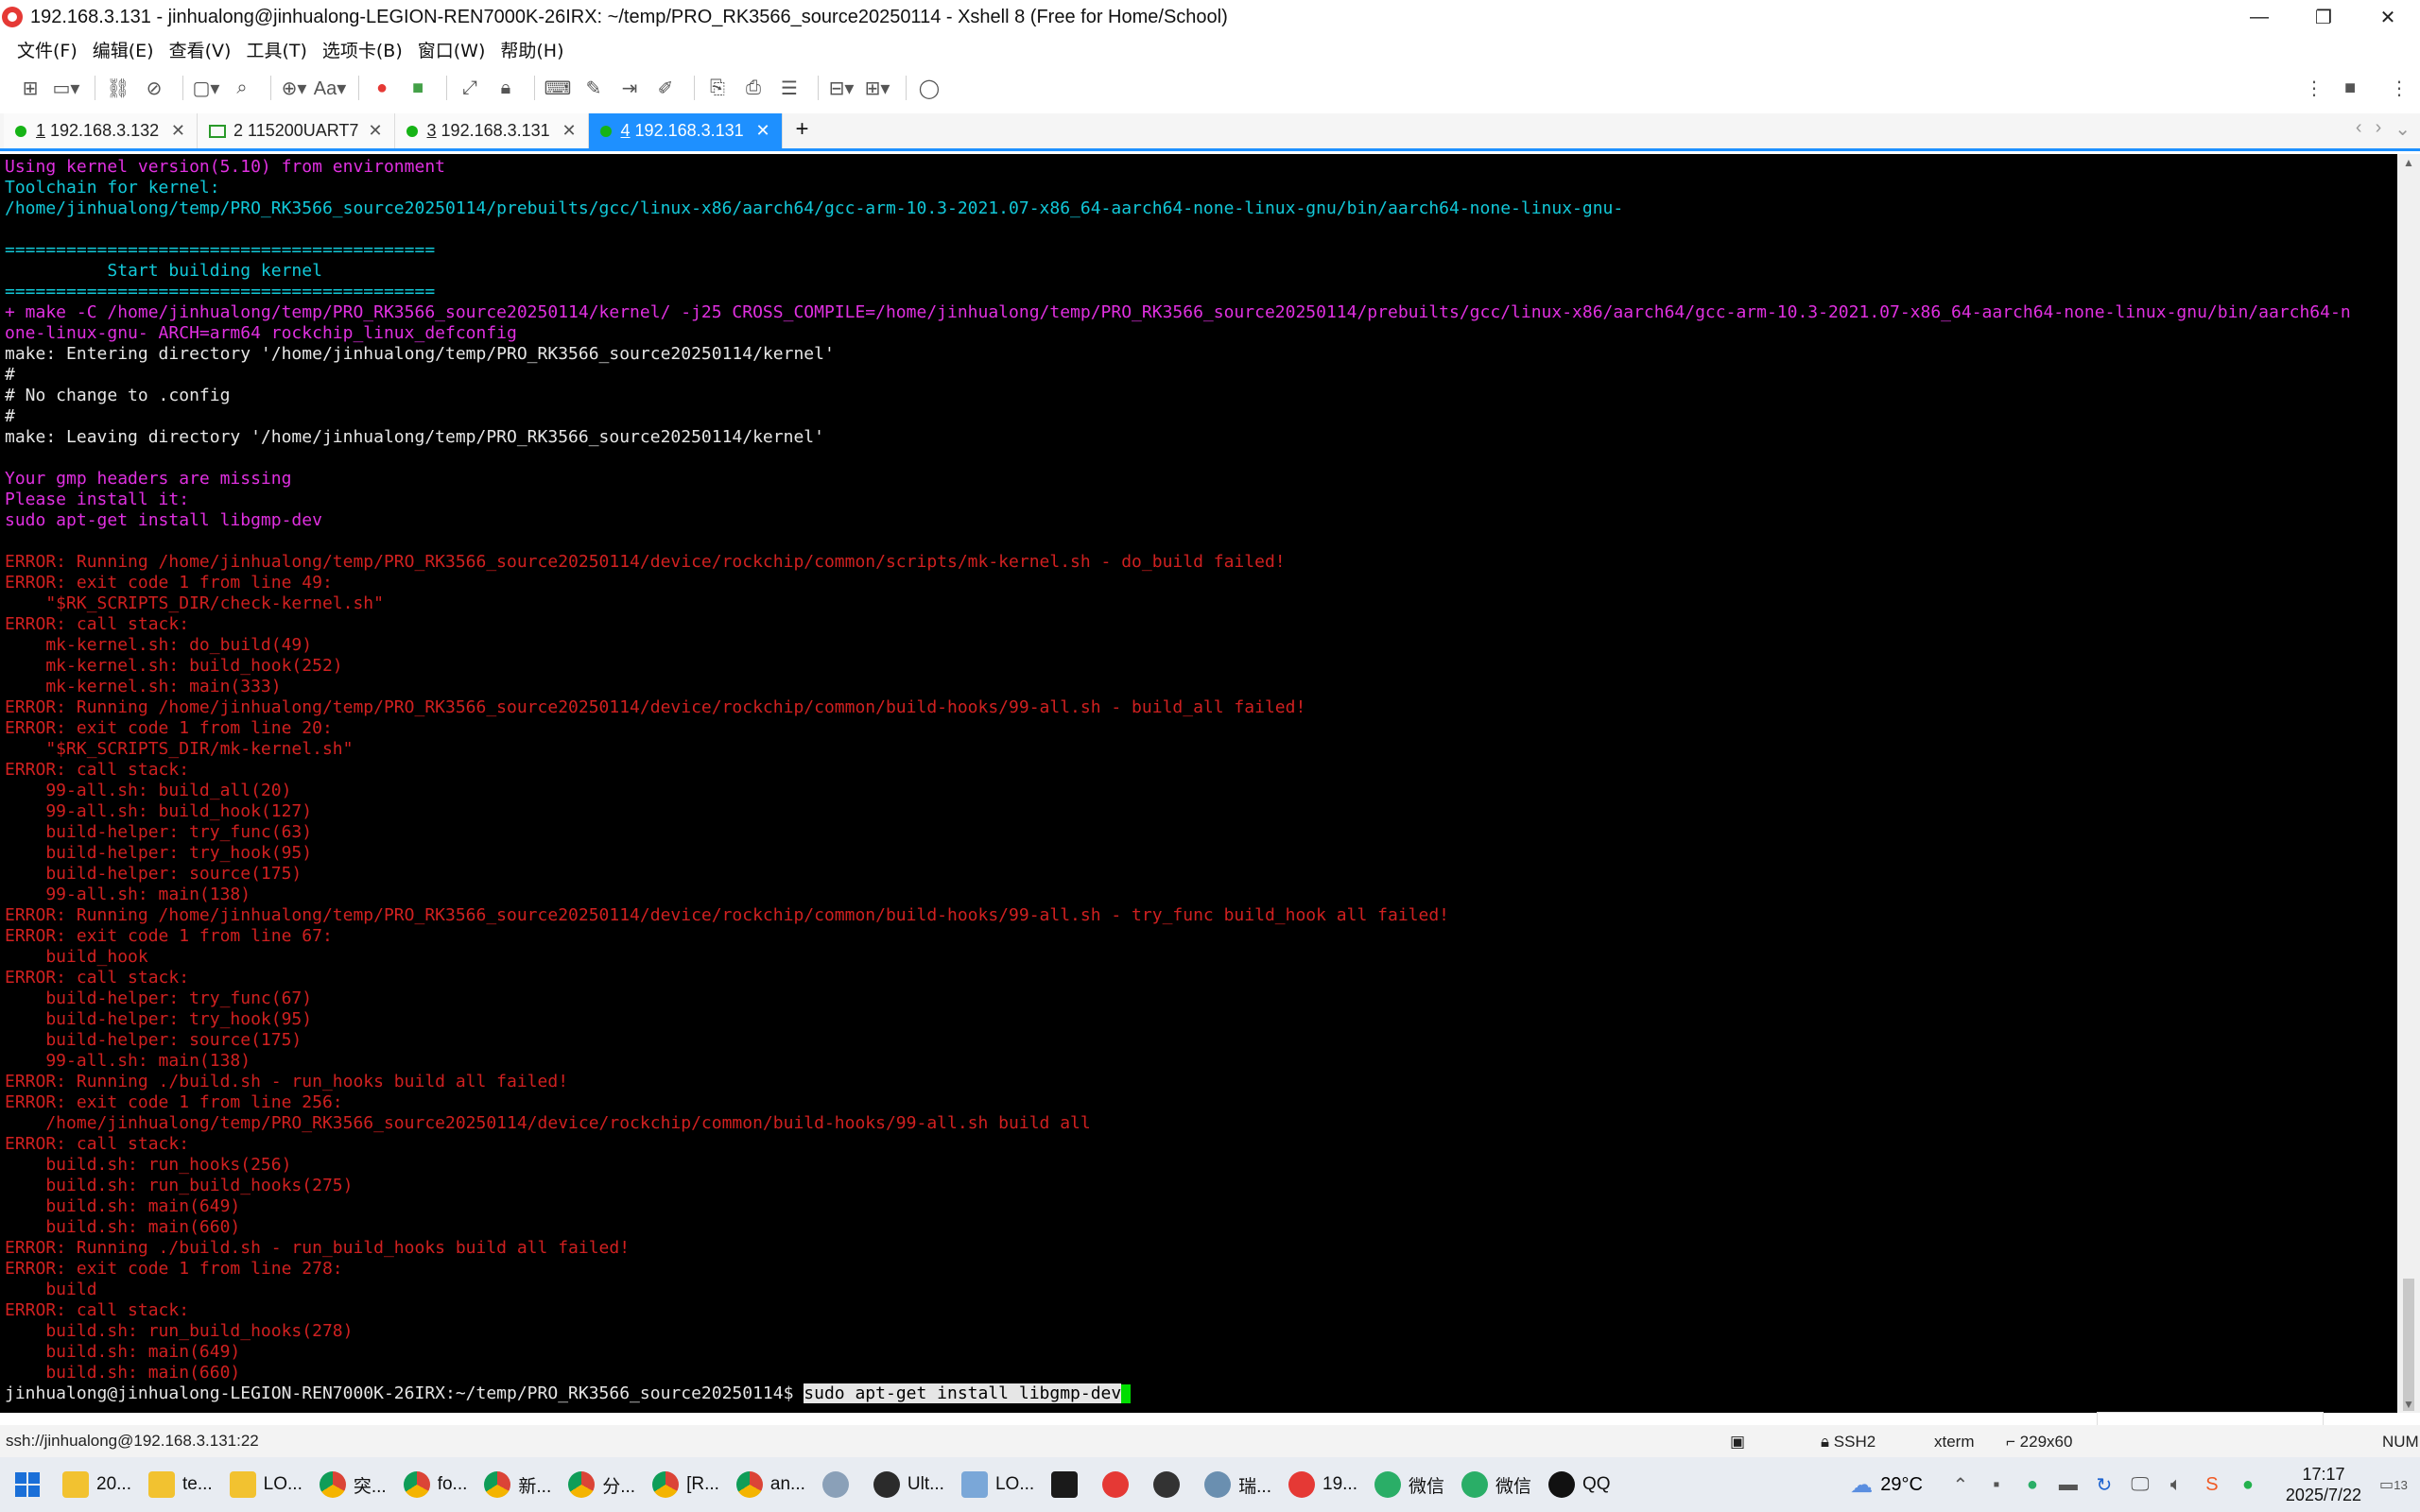 The image size is (2420, 1512). Describe the element at coordinates (1886, 1485) in the screenshot. I see `weather-widget: ☁ 29°C` at that location.